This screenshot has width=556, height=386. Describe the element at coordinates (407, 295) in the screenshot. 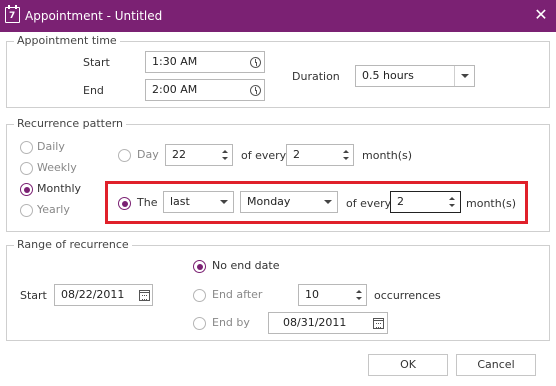

I see `occurrences-label: occurrences` at that location.